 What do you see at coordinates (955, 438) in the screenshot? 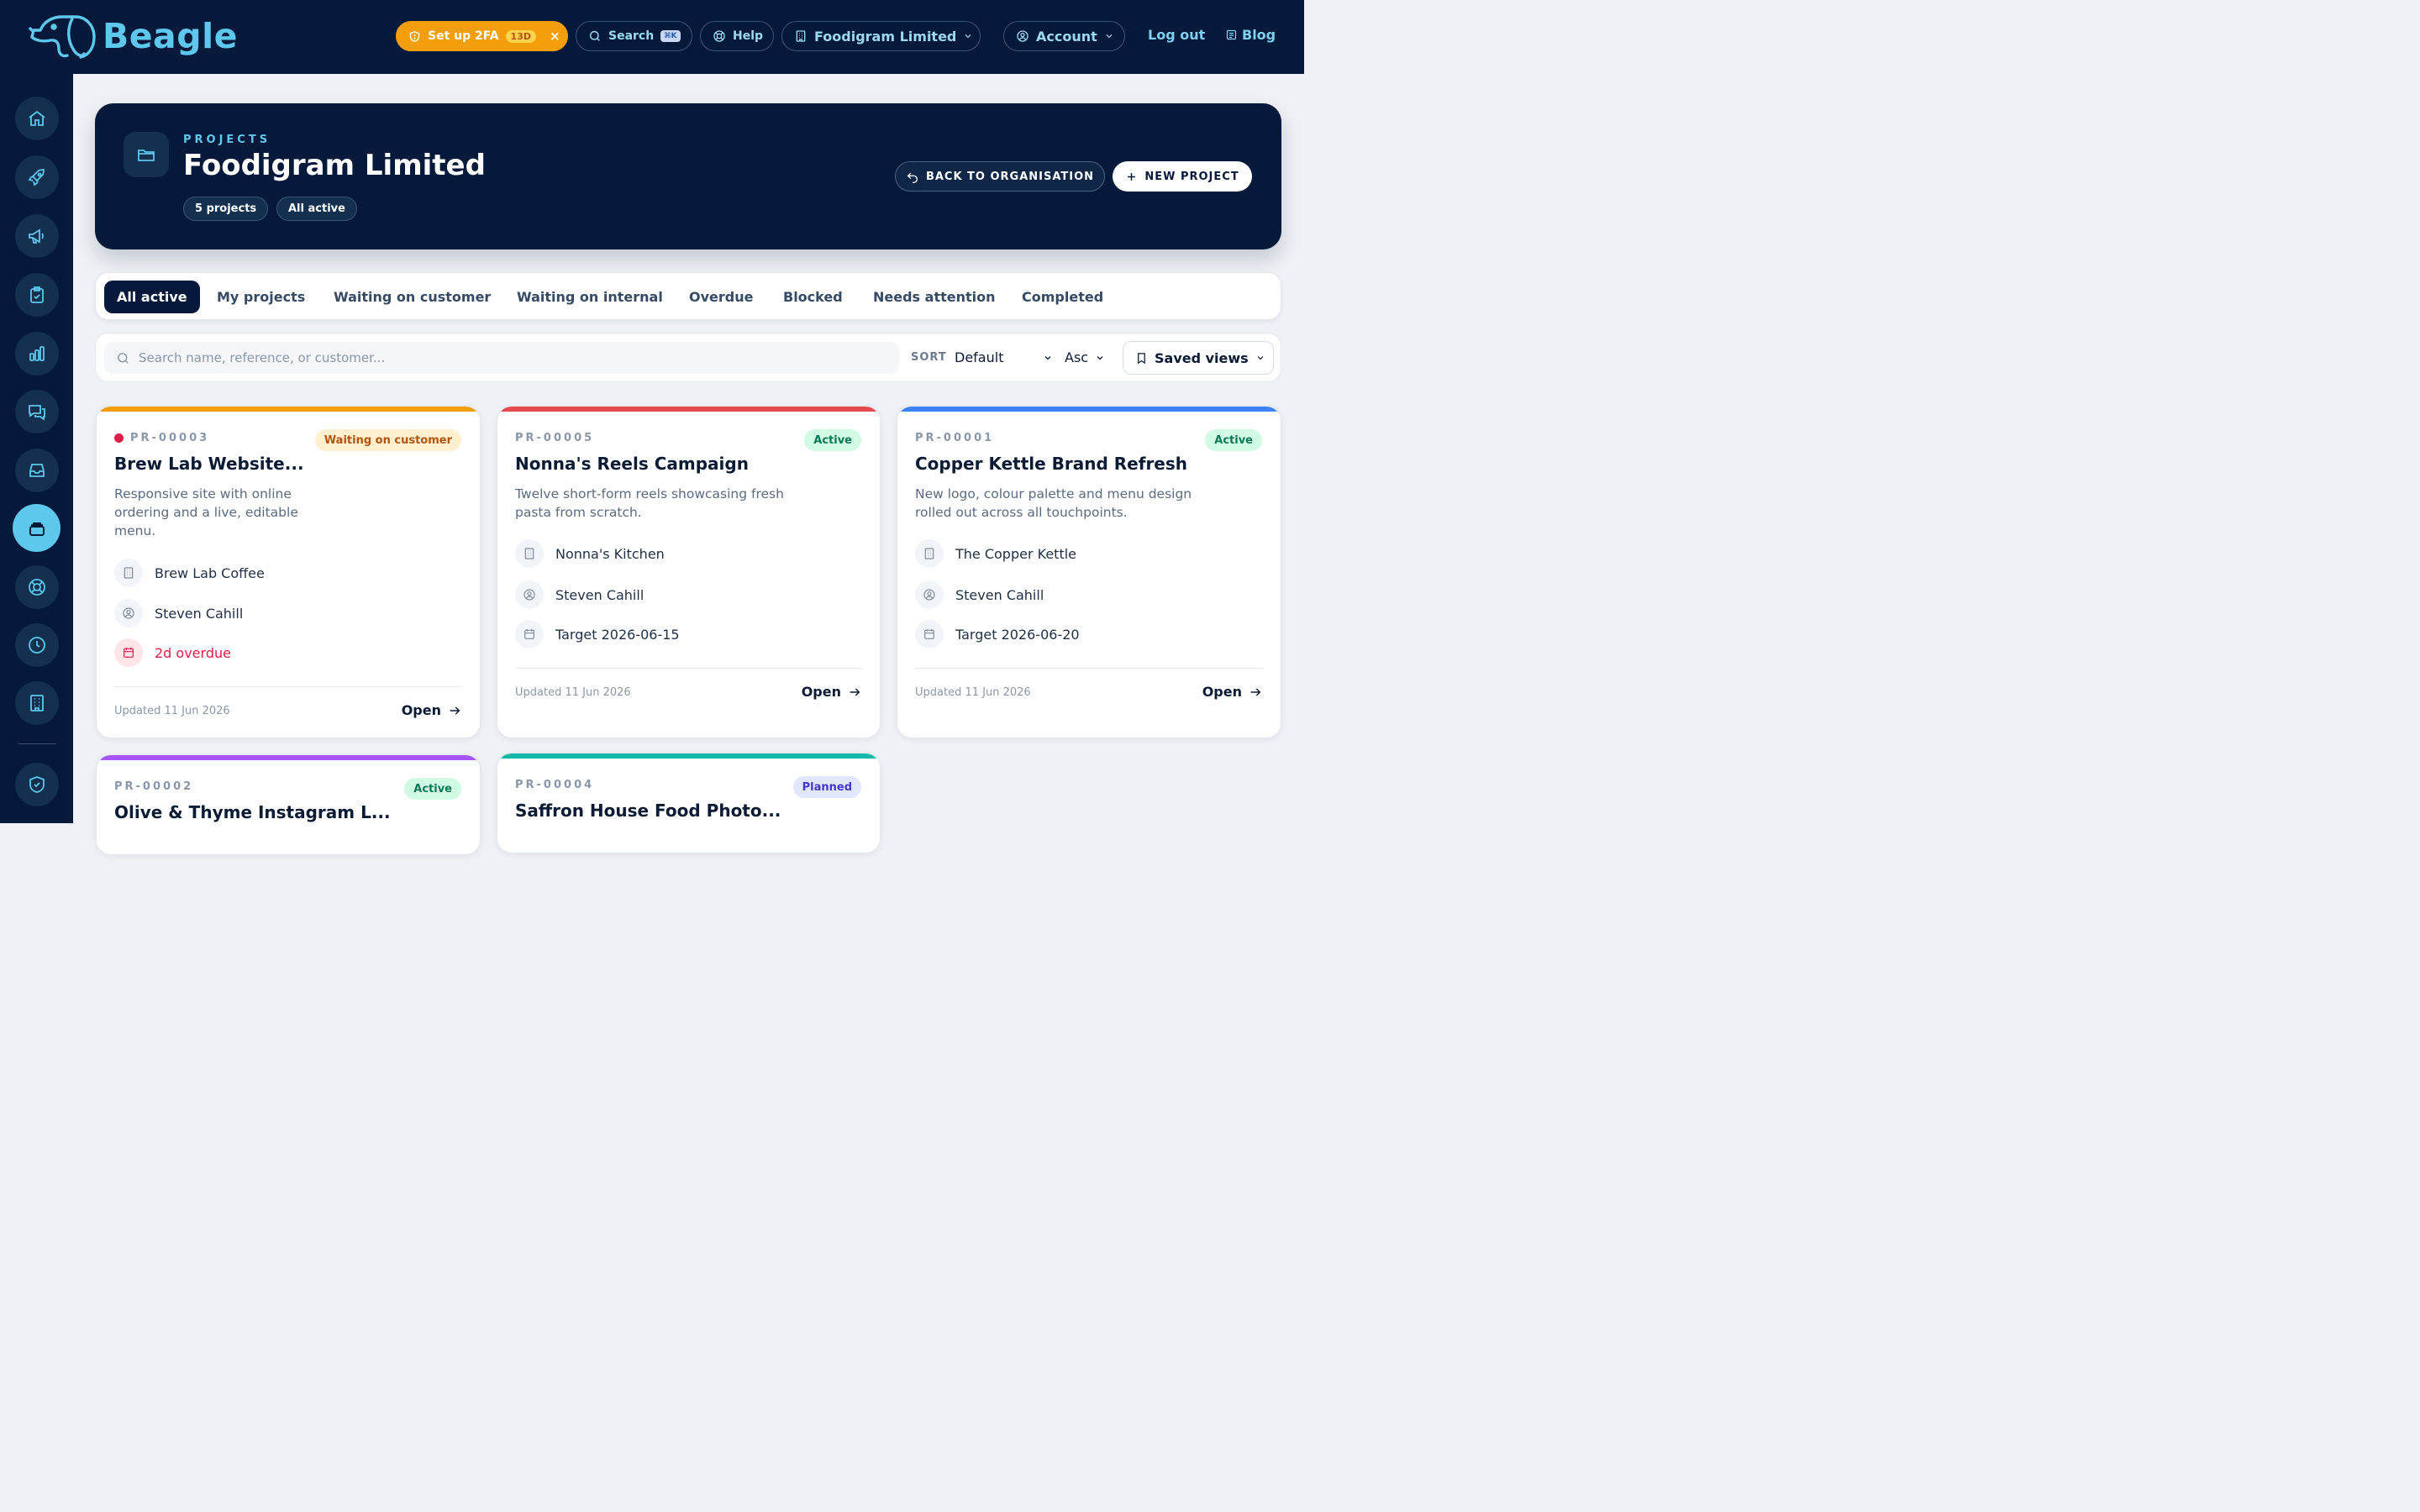
I see `project-reference: PR-00001` at bounding box center [955, 438].